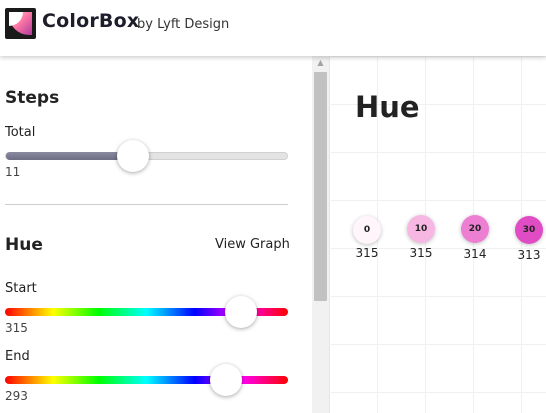 Image resolution: width=546 pixels, height=413 pixels. I want to click on app-header: ColorBox by Lyft Design, so click(273, 28).